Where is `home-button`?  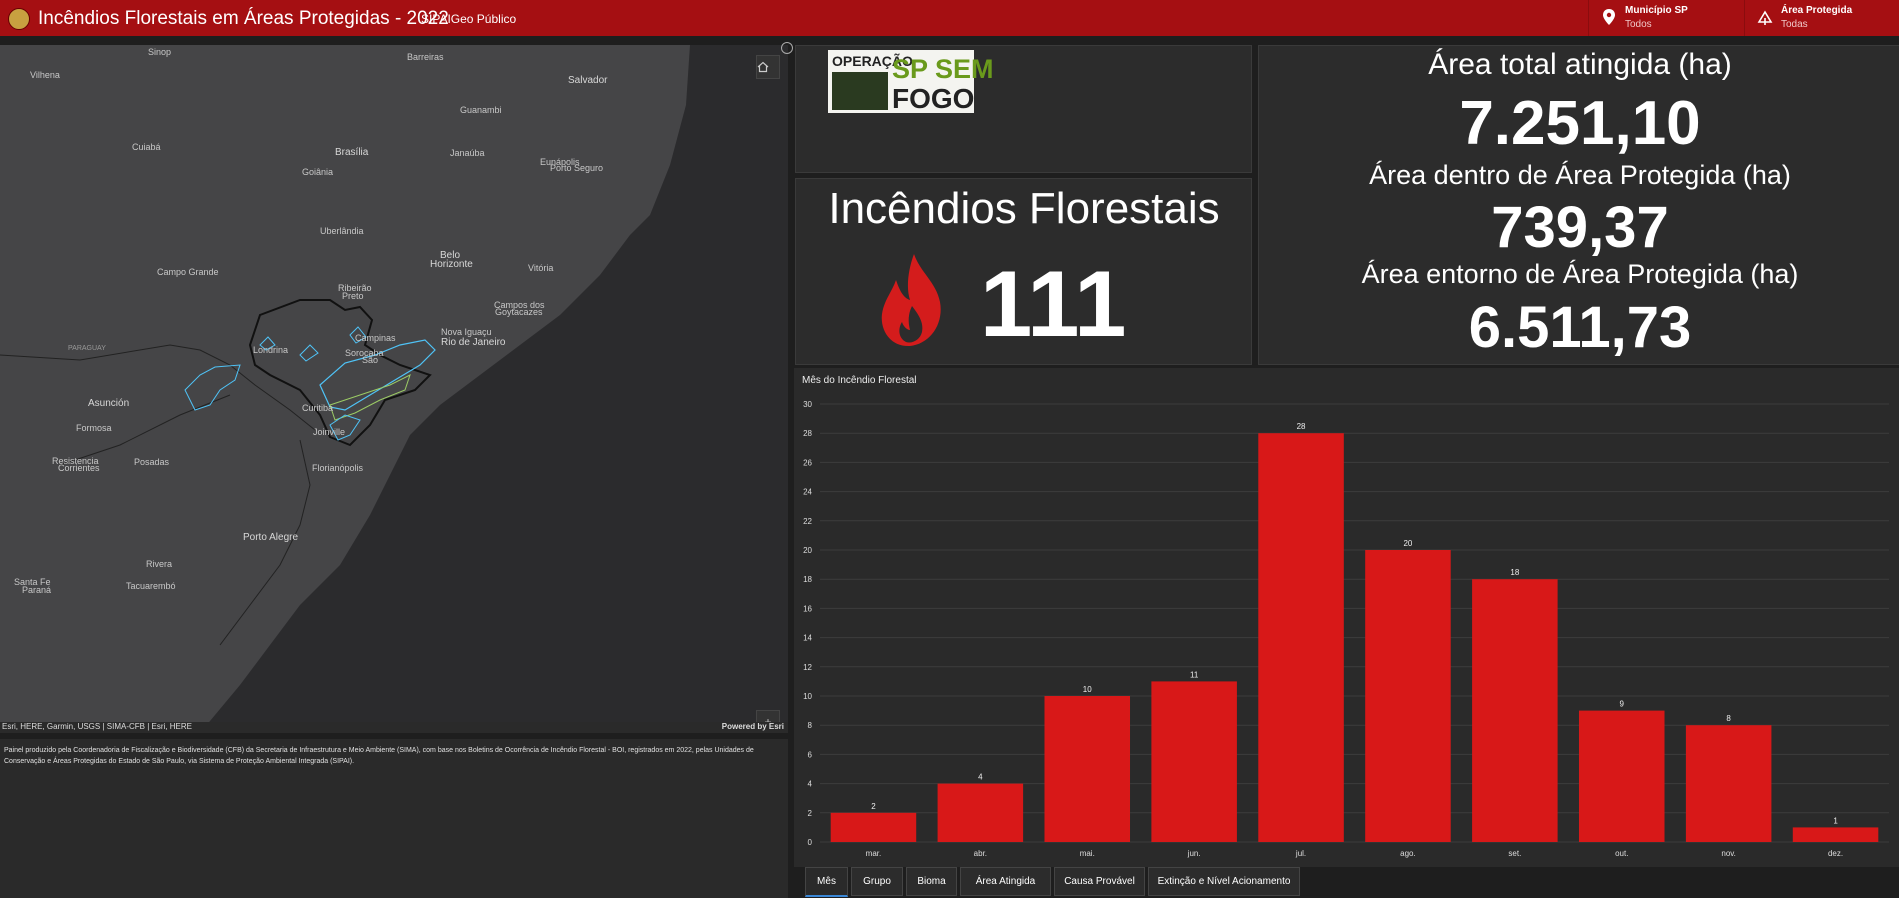
home-button is located at coordinates (768, 67).